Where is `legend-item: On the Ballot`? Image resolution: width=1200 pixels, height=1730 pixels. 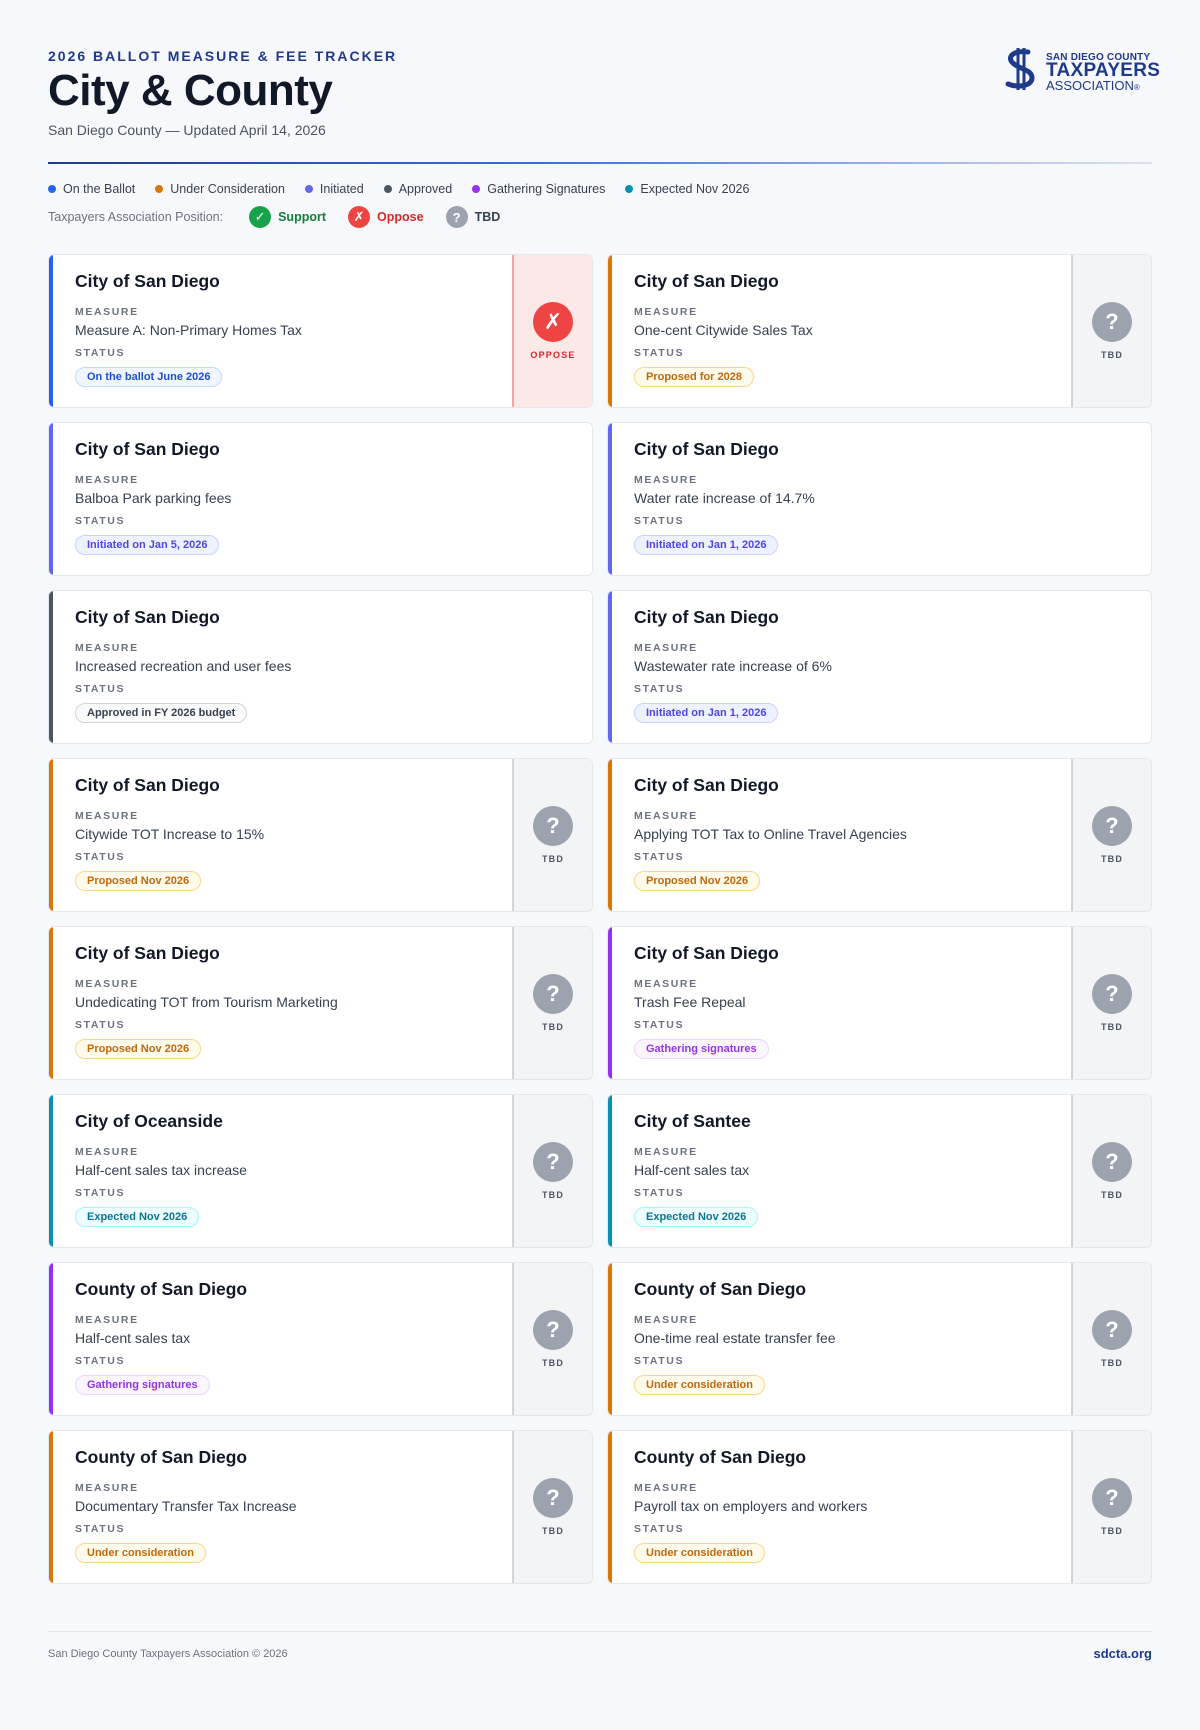 legend-item: On the Ballot is located at coordinates (91, 189).